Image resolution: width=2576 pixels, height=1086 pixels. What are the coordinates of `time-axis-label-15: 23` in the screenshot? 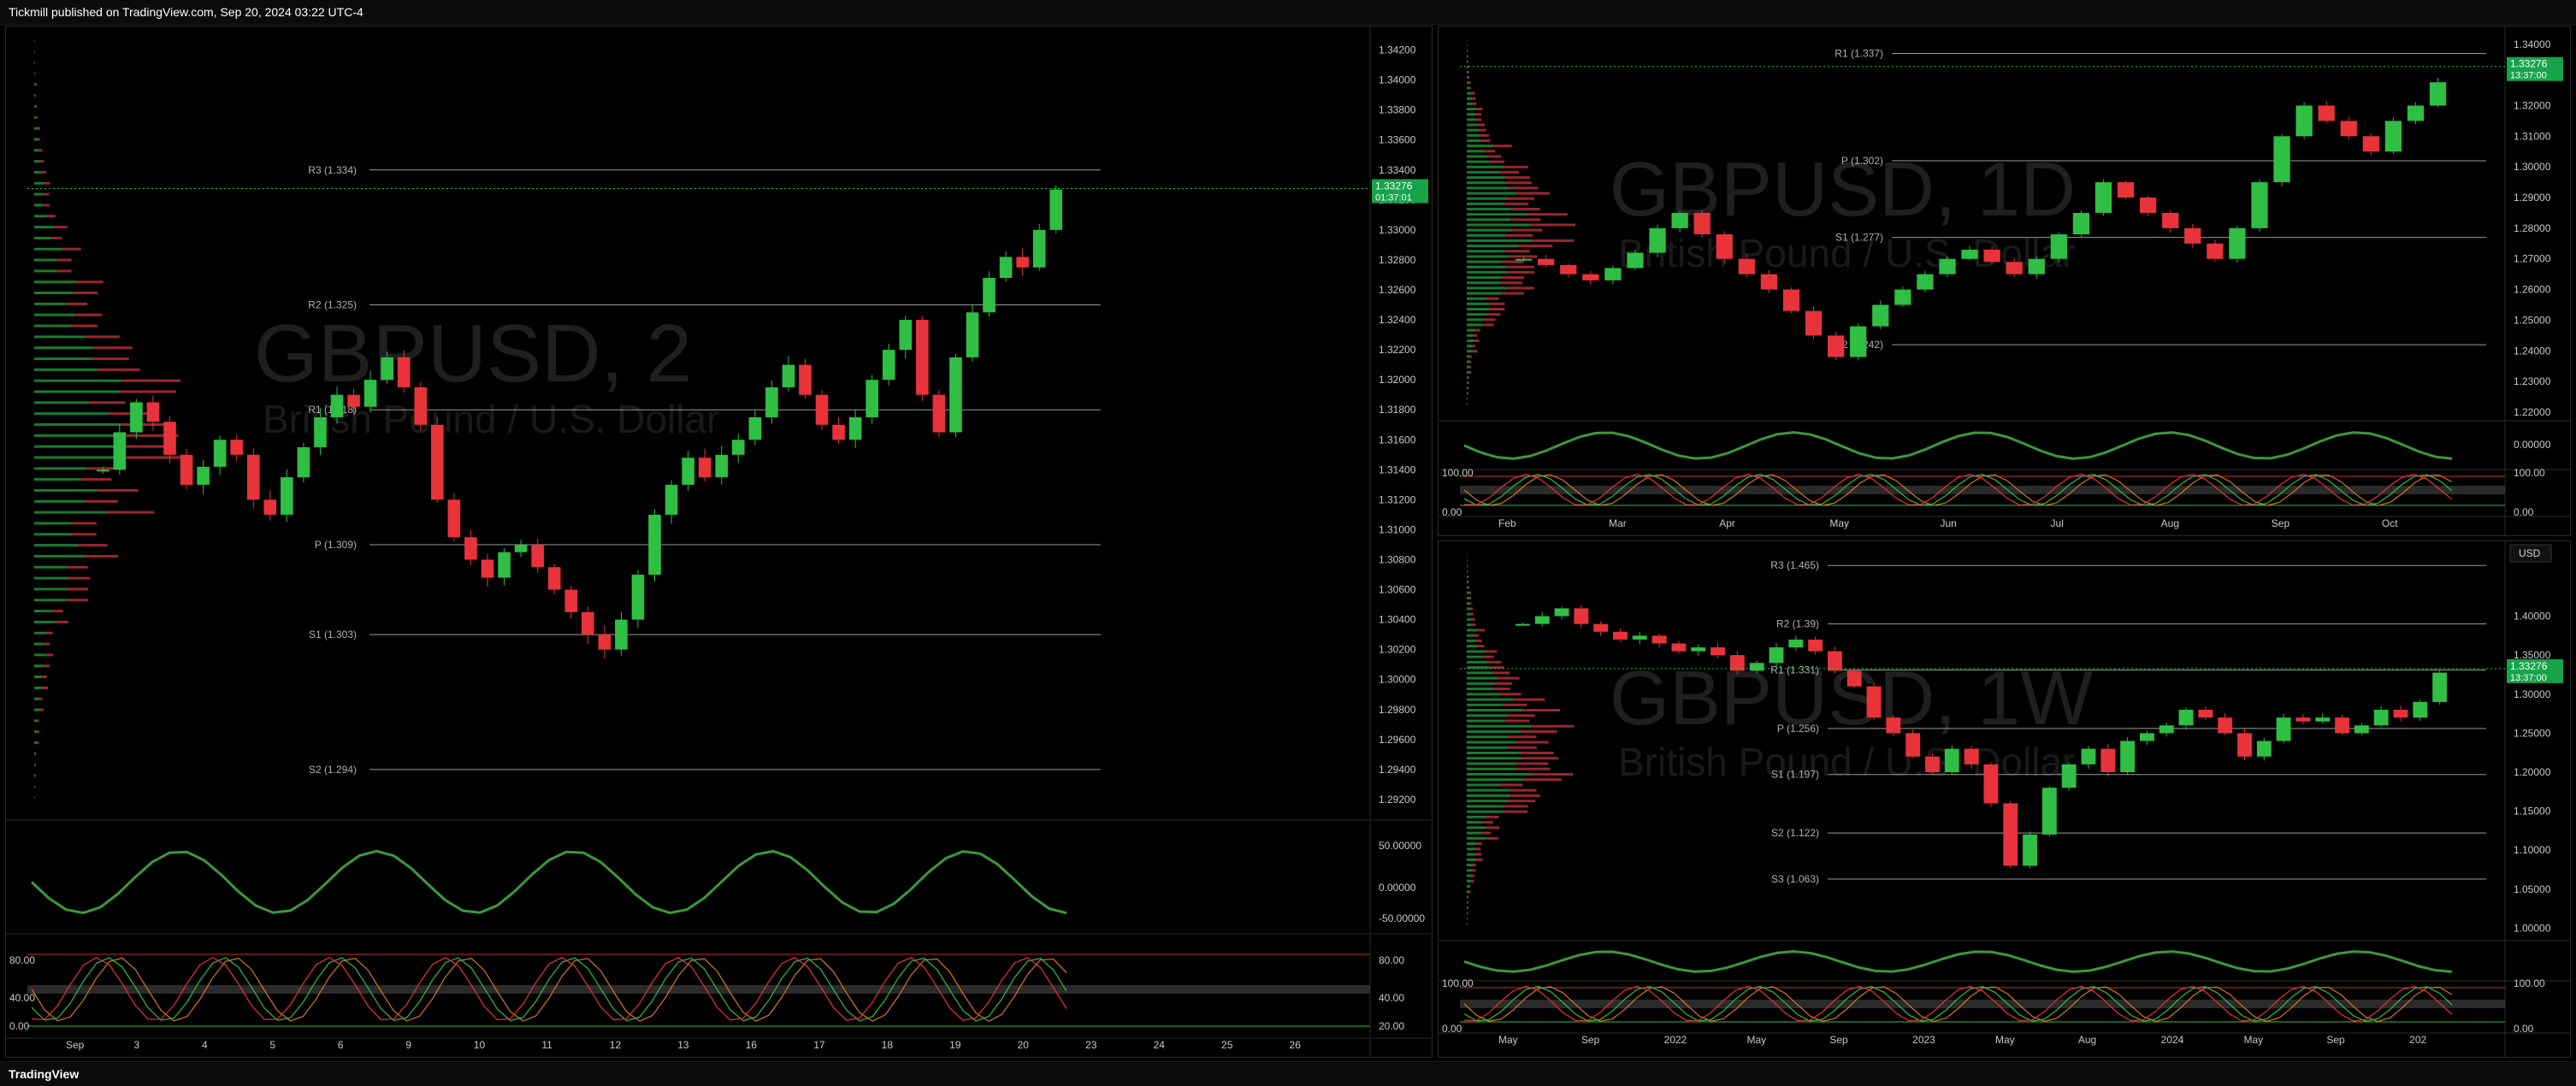 It's located at (1091, 1045).